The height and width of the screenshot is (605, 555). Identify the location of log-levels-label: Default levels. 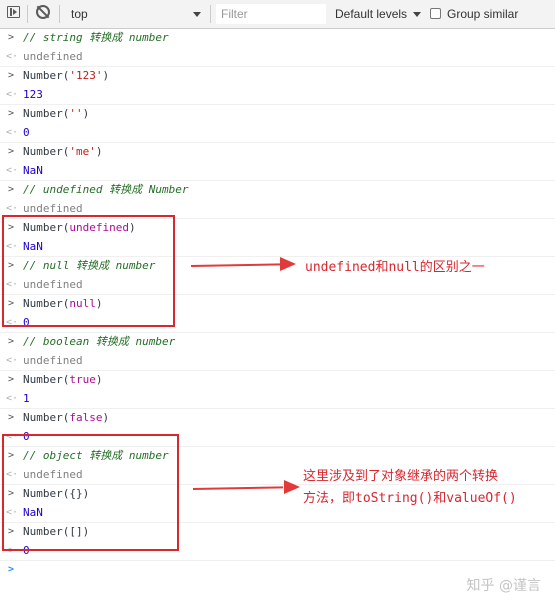
(371, 14).